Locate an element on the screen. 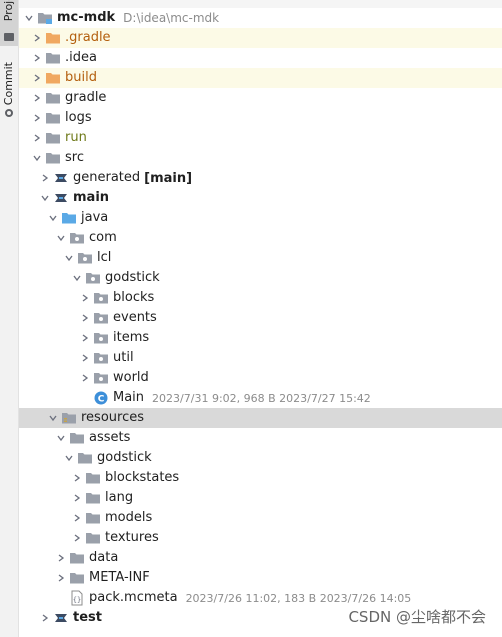 The height and width of the screenshot is (637, 502). tree-row-src: src is located at coordinates (260, 158).